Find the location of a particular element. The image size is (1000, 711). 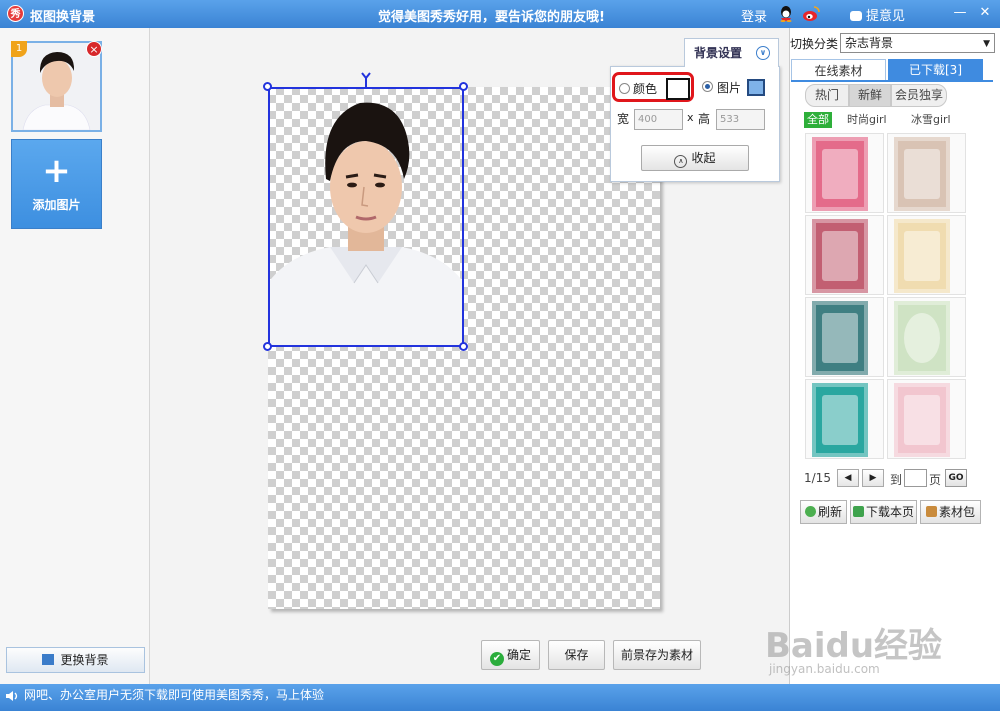

filter-fashion-girl: 时尚girl is located at coordinates (867, 120).